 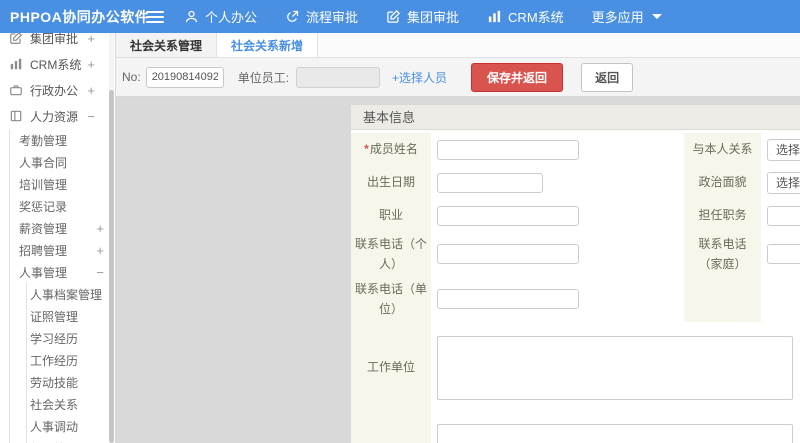 I want to click on nav-label: CRM系统, so click(x=536, y=17).